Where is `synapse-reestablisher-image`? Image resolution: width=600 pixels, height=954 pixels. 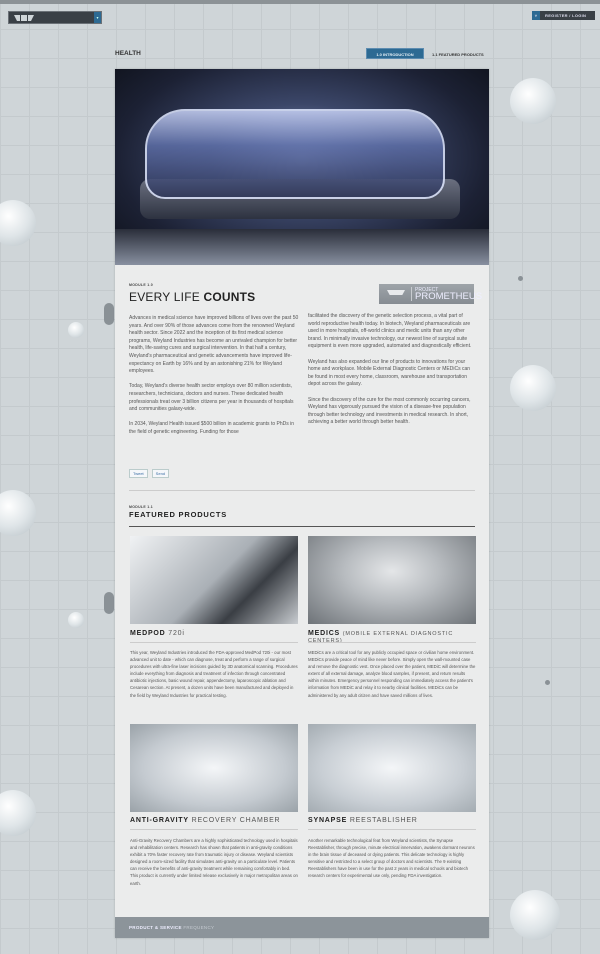 synapse-reestablisher-image is located at coordinates (392, 768).